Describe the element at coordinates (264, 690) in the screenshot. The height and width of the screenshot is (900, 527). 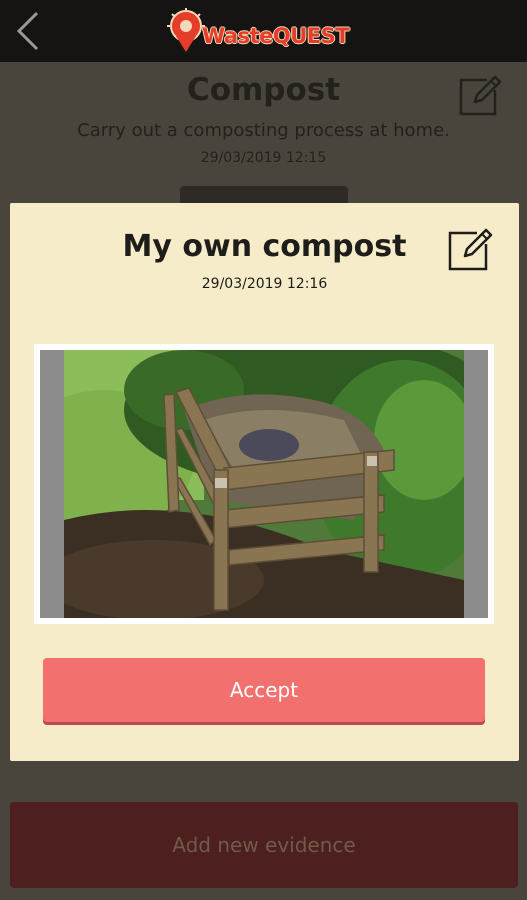
I see `accept-button: Accept` at that location.